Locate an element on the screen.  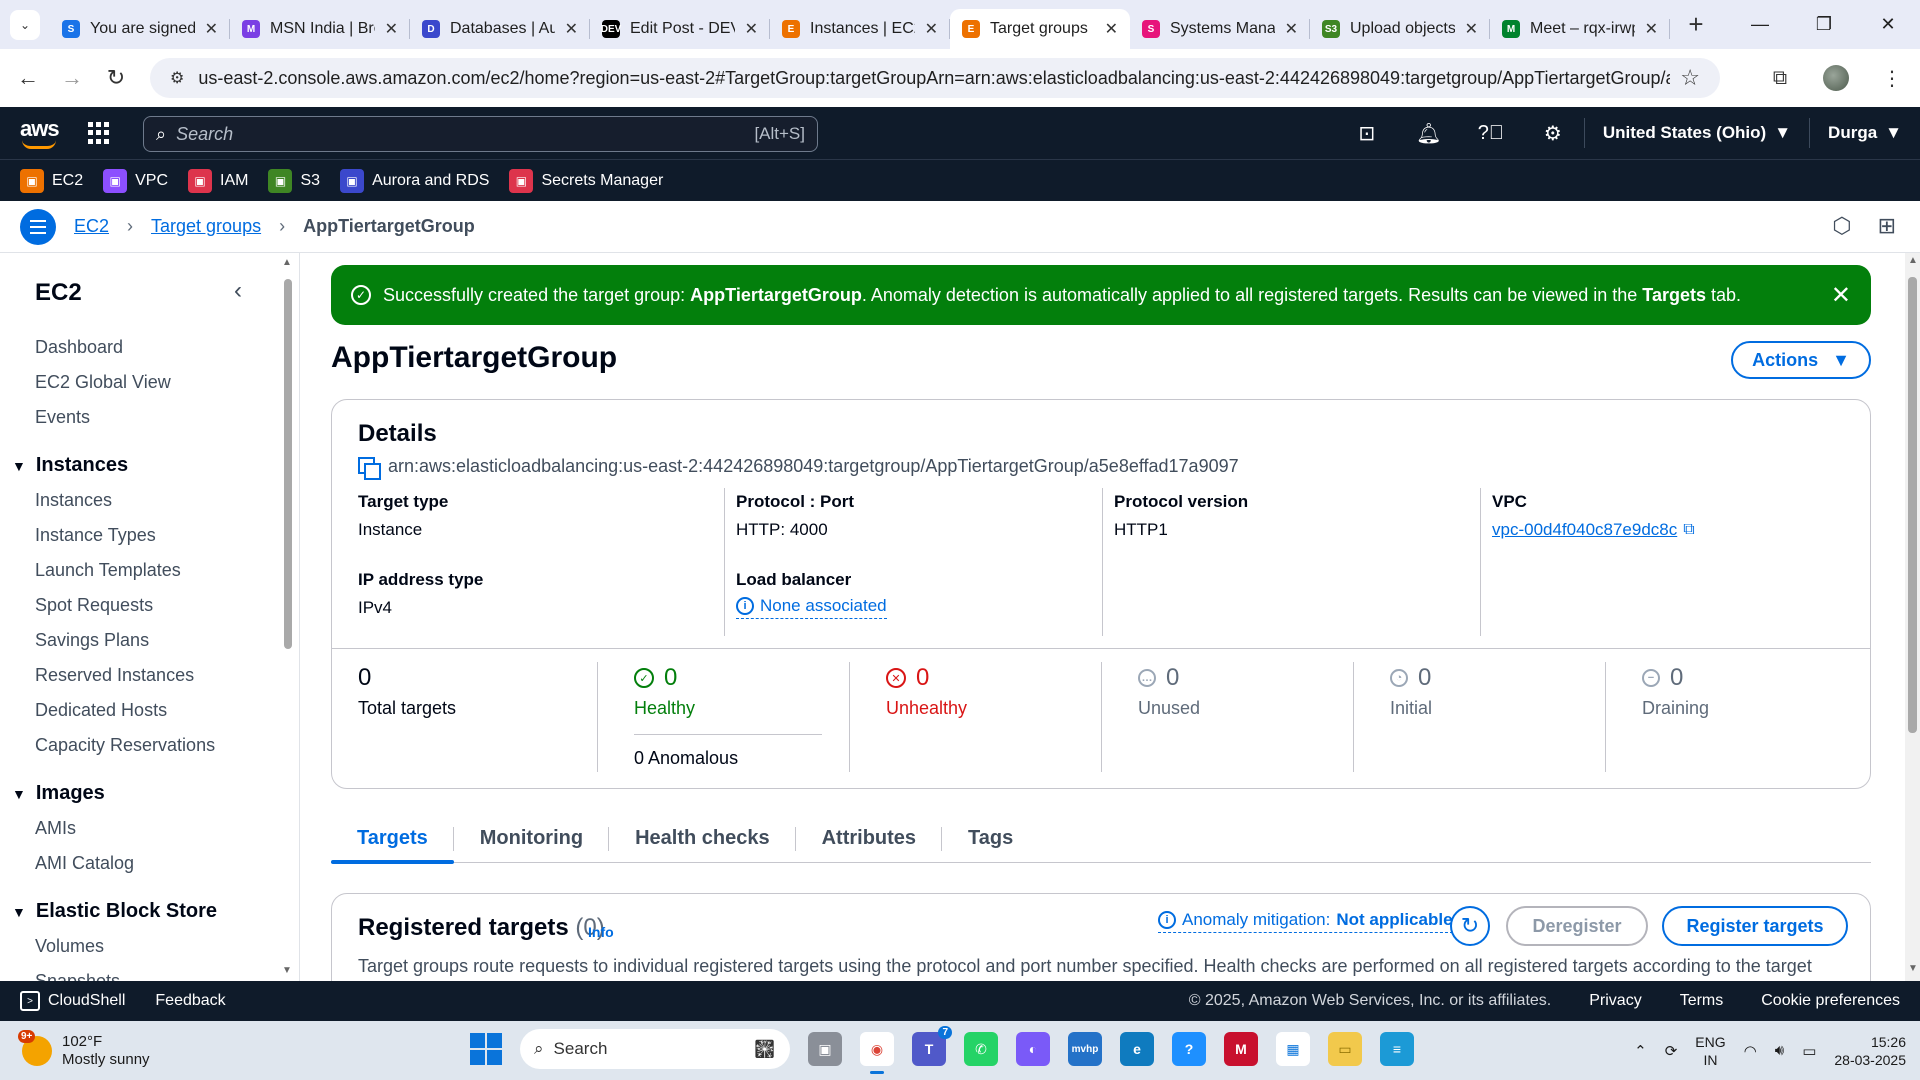
volume-icon: 🔊︎ is located at coordinates (1779, 1050).